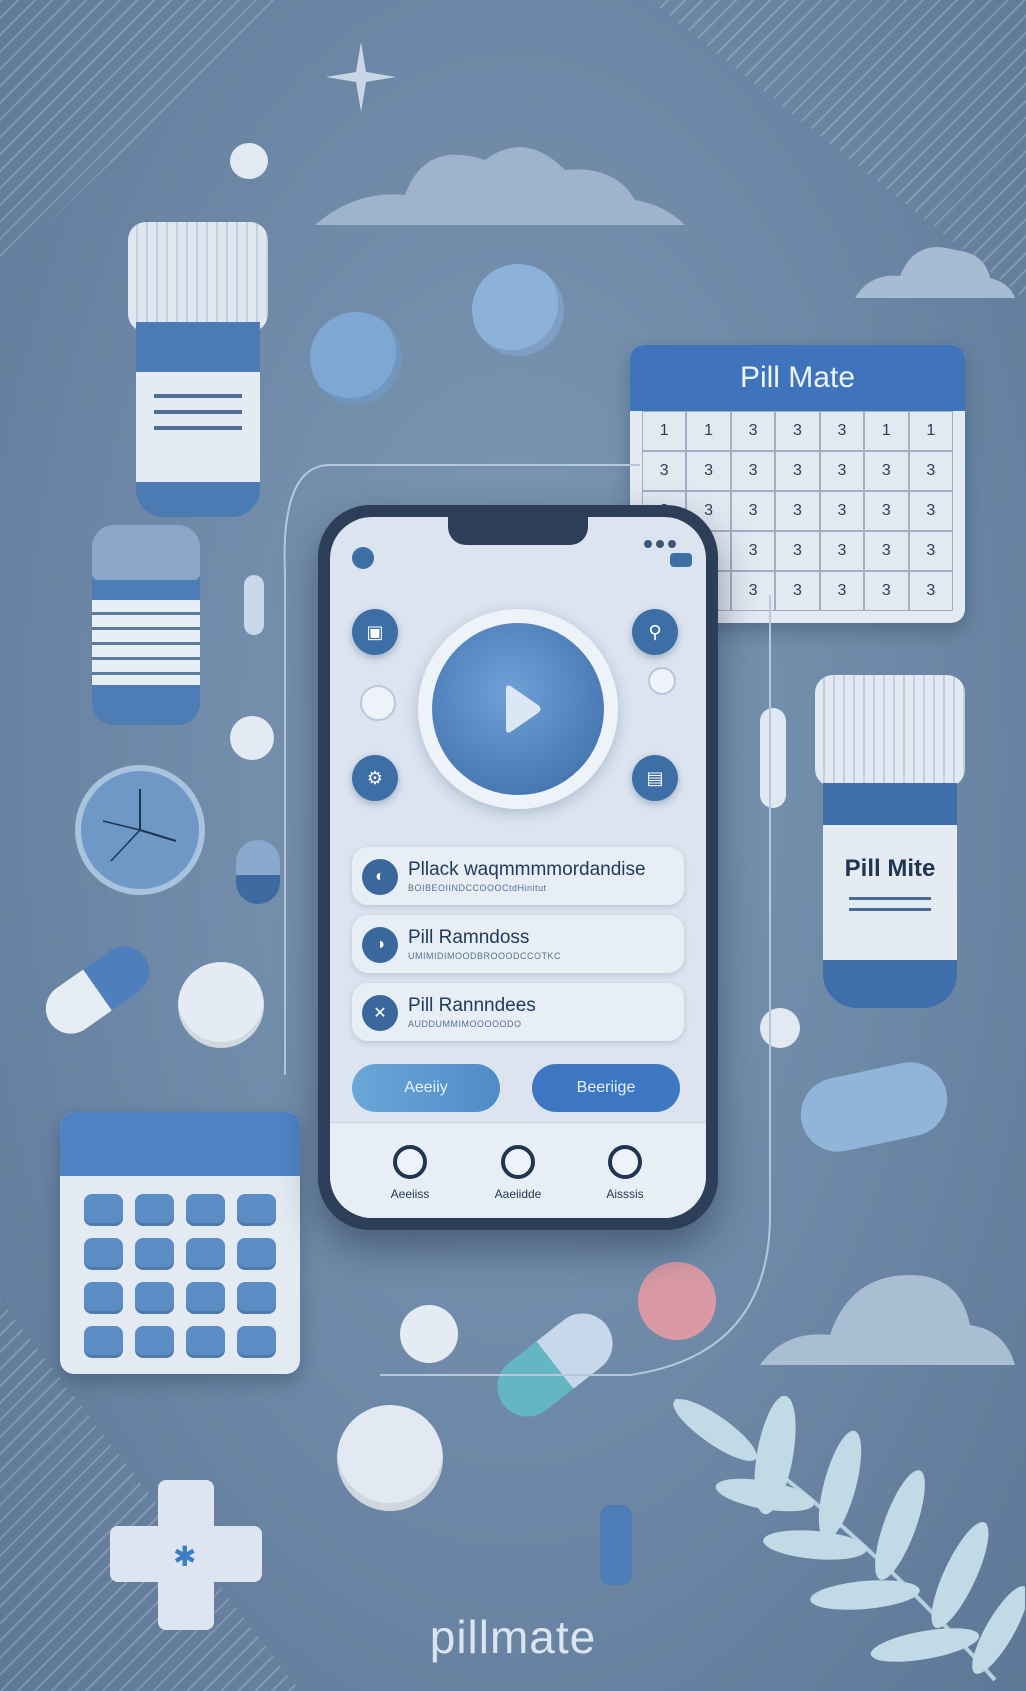 The height and width of the screenshot is (1691, 1026). What do you see at coordinates (375, 778) in the screenshot?
I see `settings-button: ⚙` at bounding box center [375, 778].